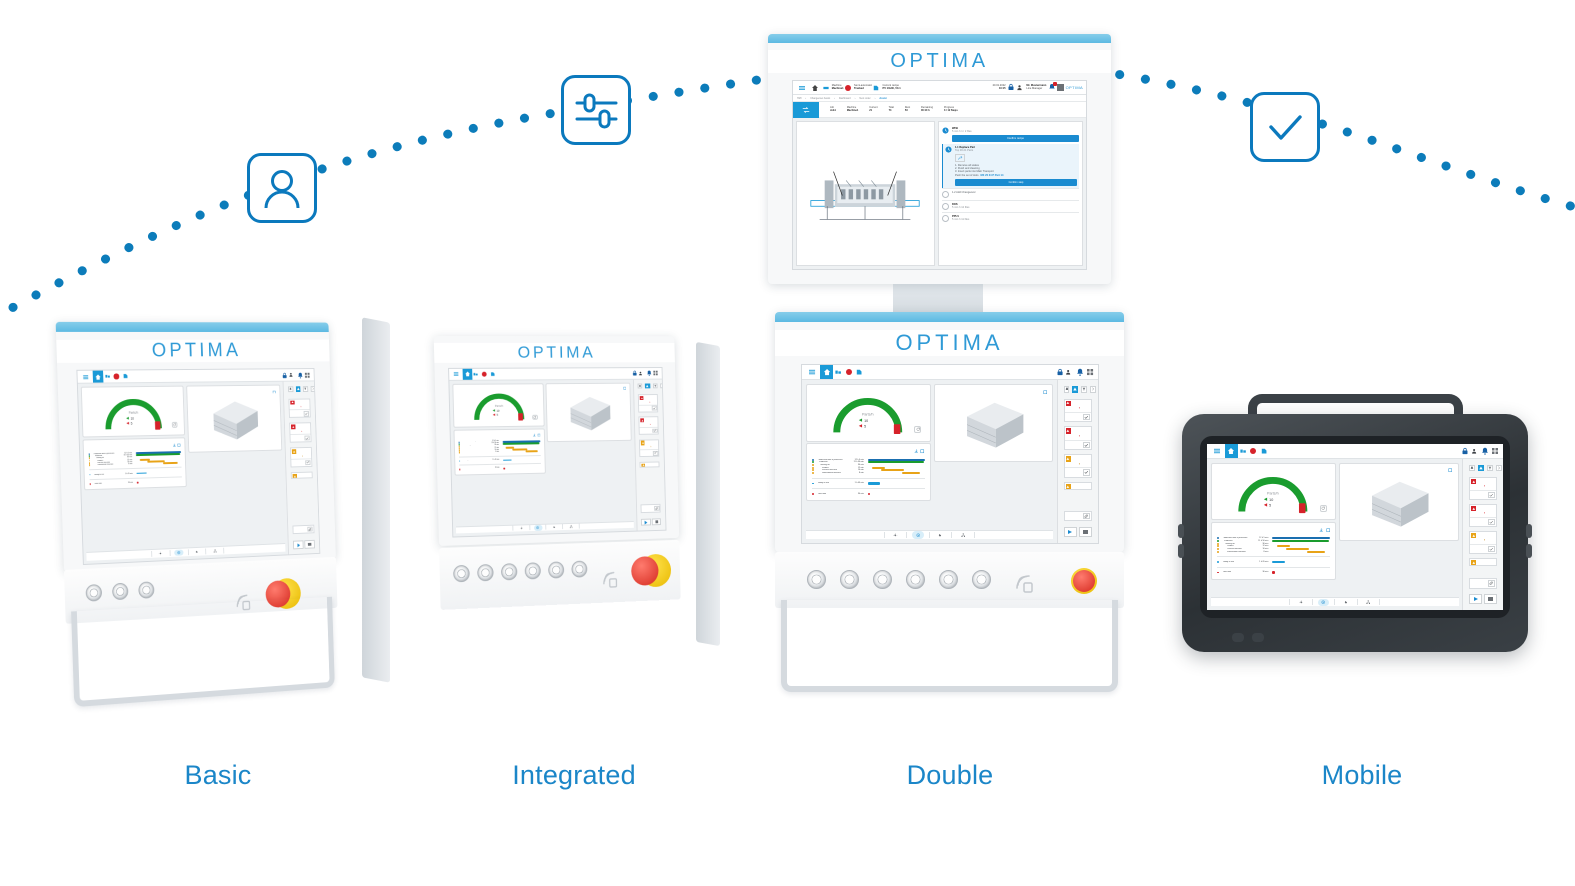 The image size is (1575, 886). Describe the element at coordinates (963, 534) in the screenshot. I see `tab-network` at that location.